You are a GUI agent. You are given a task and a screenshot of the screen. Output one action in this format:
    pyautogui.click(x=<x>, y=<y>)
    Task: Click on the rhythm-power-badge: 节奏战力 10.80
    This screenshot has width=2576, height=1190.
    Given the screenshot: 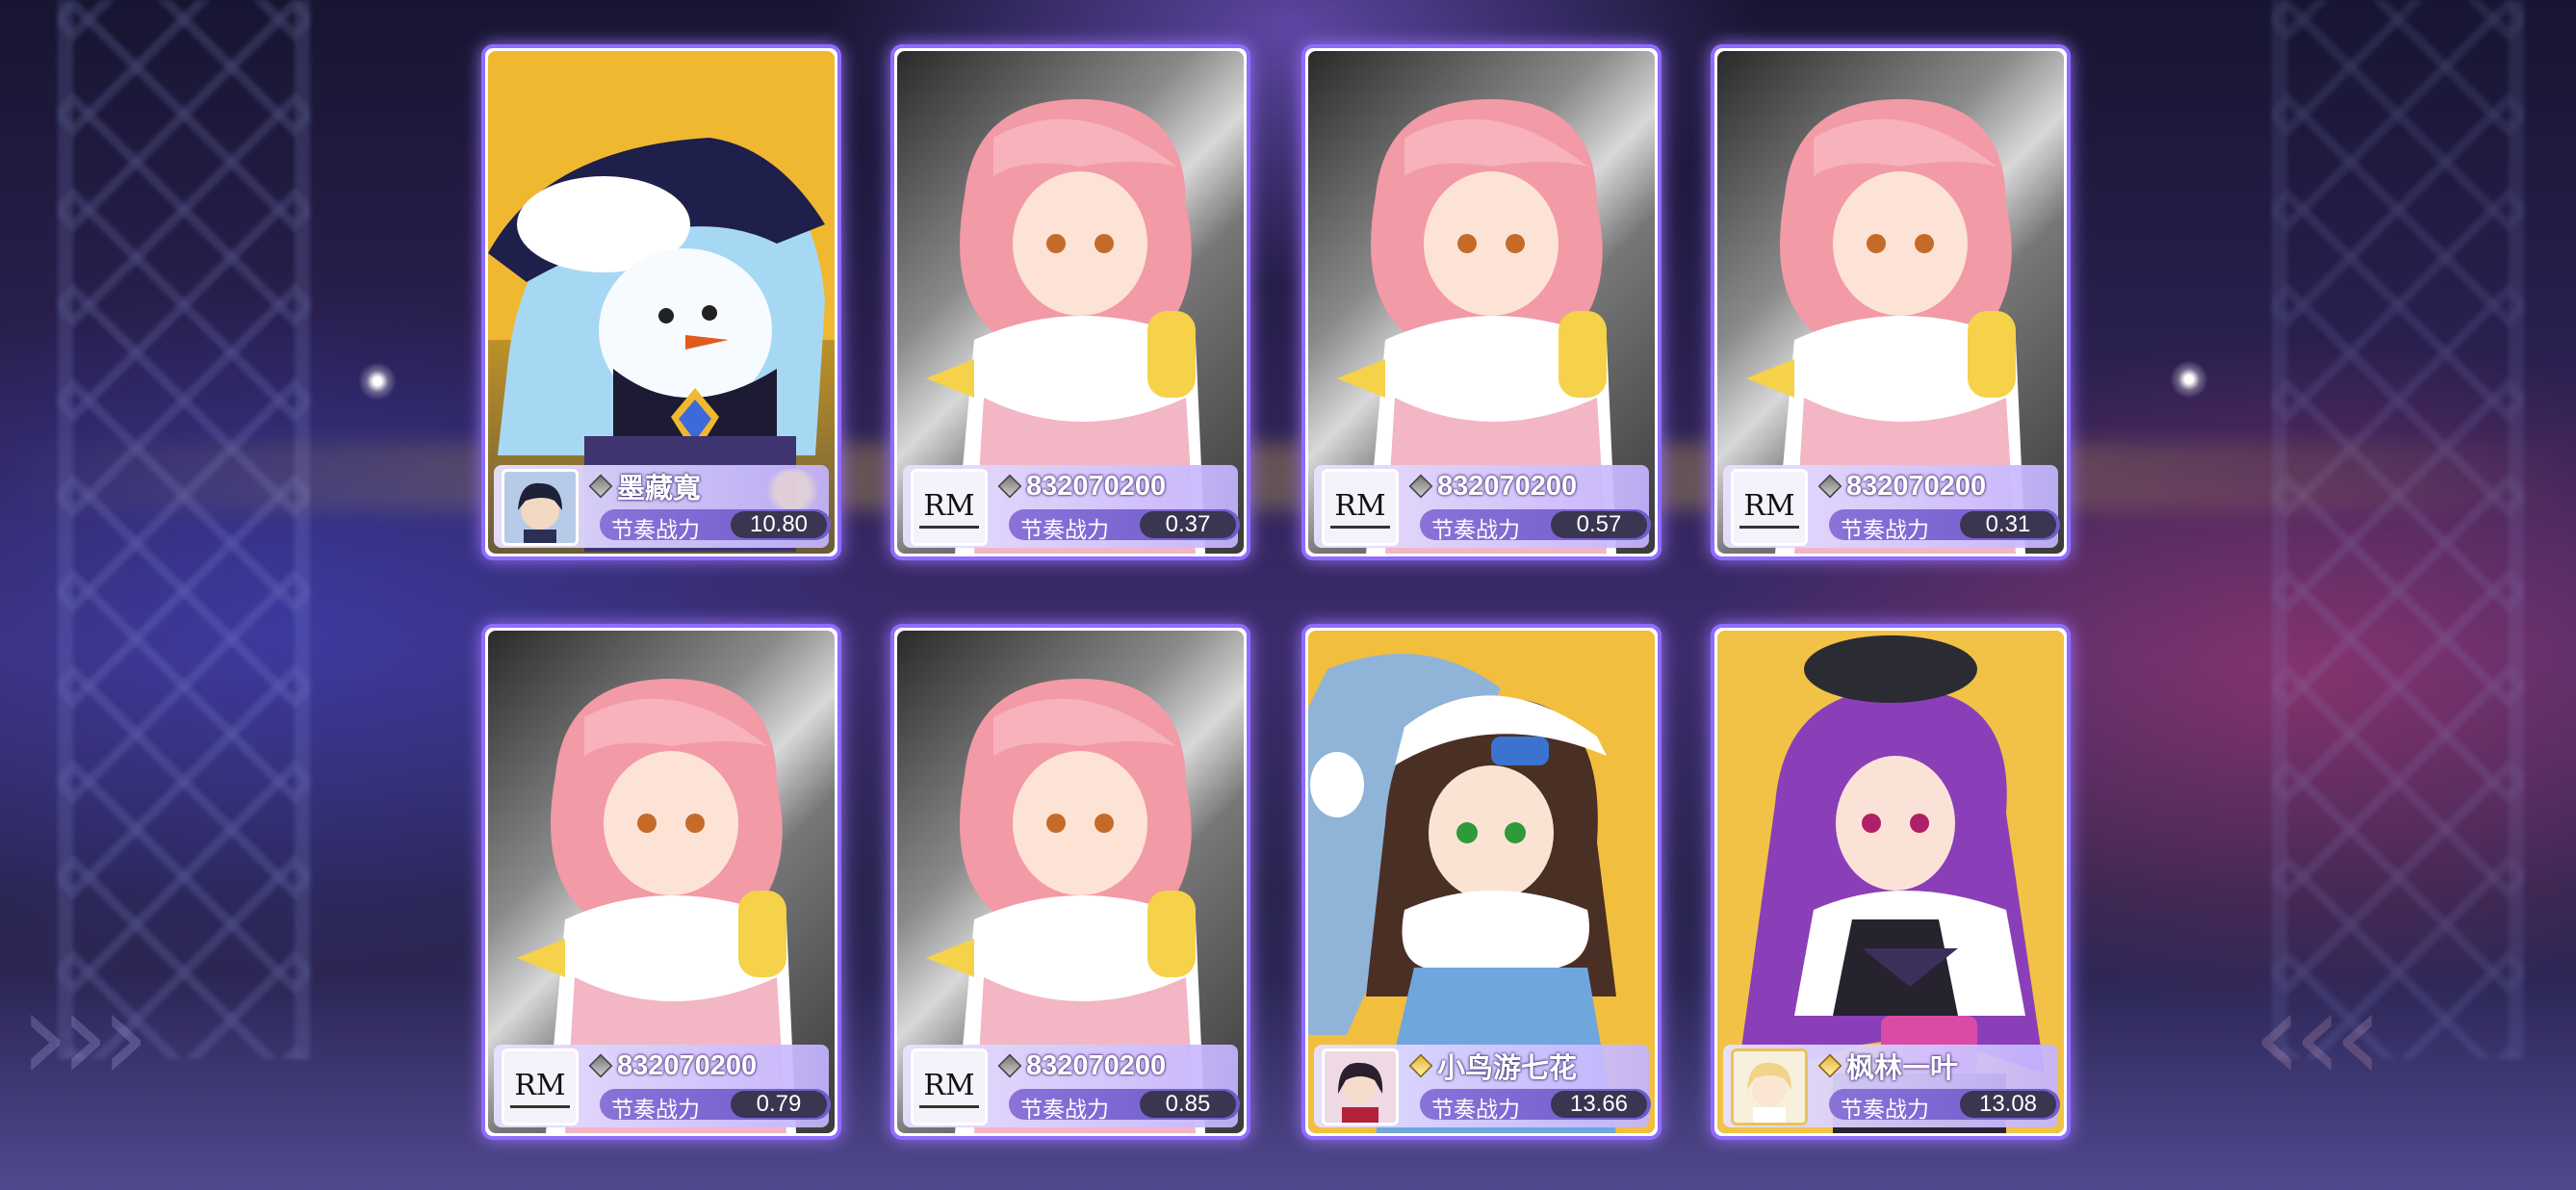 What is the action you would take?
    pyautogui.click(x=716, y=526)
    